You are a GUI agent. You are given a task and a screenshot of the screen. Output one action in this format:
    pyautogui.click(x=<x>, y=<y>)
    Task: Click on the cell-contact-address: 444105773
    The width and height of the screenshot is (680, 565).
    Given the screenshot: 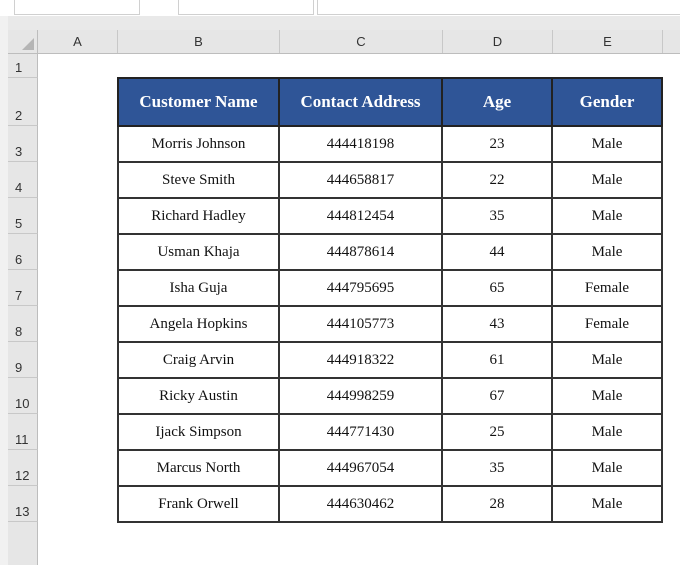 What is the action you would take?
    pyautogui.click(x=360, y=324)
    